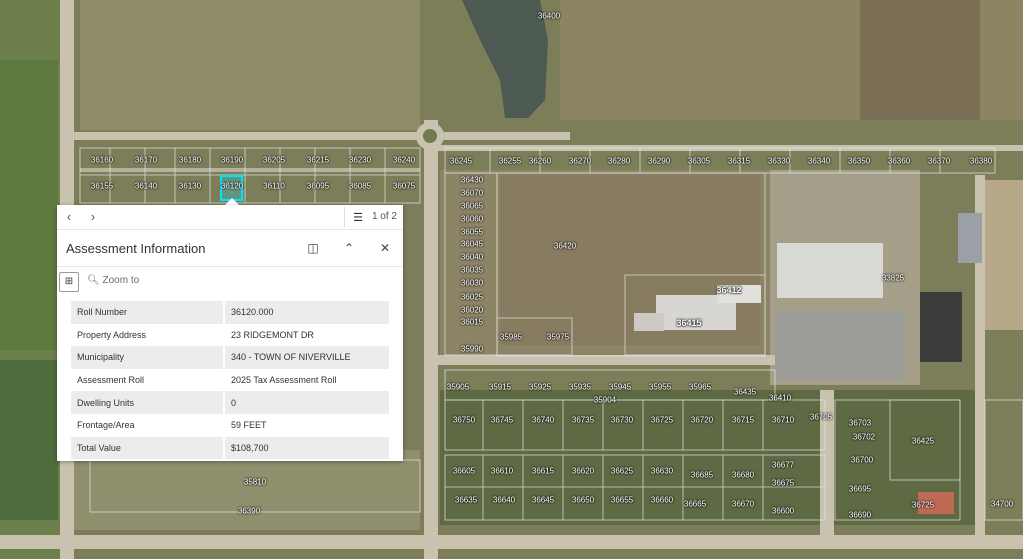 Image resolution: width=1023 pixels, height=559 pixels. I want to click on next-feature-button: ›, so click(93, 217).